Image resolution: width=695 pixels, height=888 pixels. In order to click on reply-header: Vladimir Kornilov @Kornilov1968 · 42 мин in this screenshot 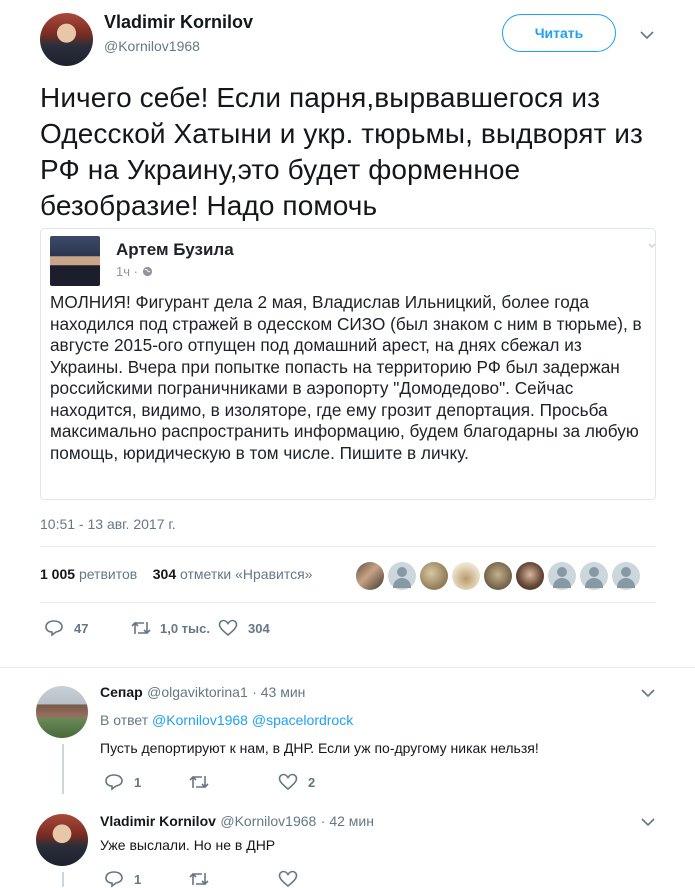, I will do `click(237, 822)`.